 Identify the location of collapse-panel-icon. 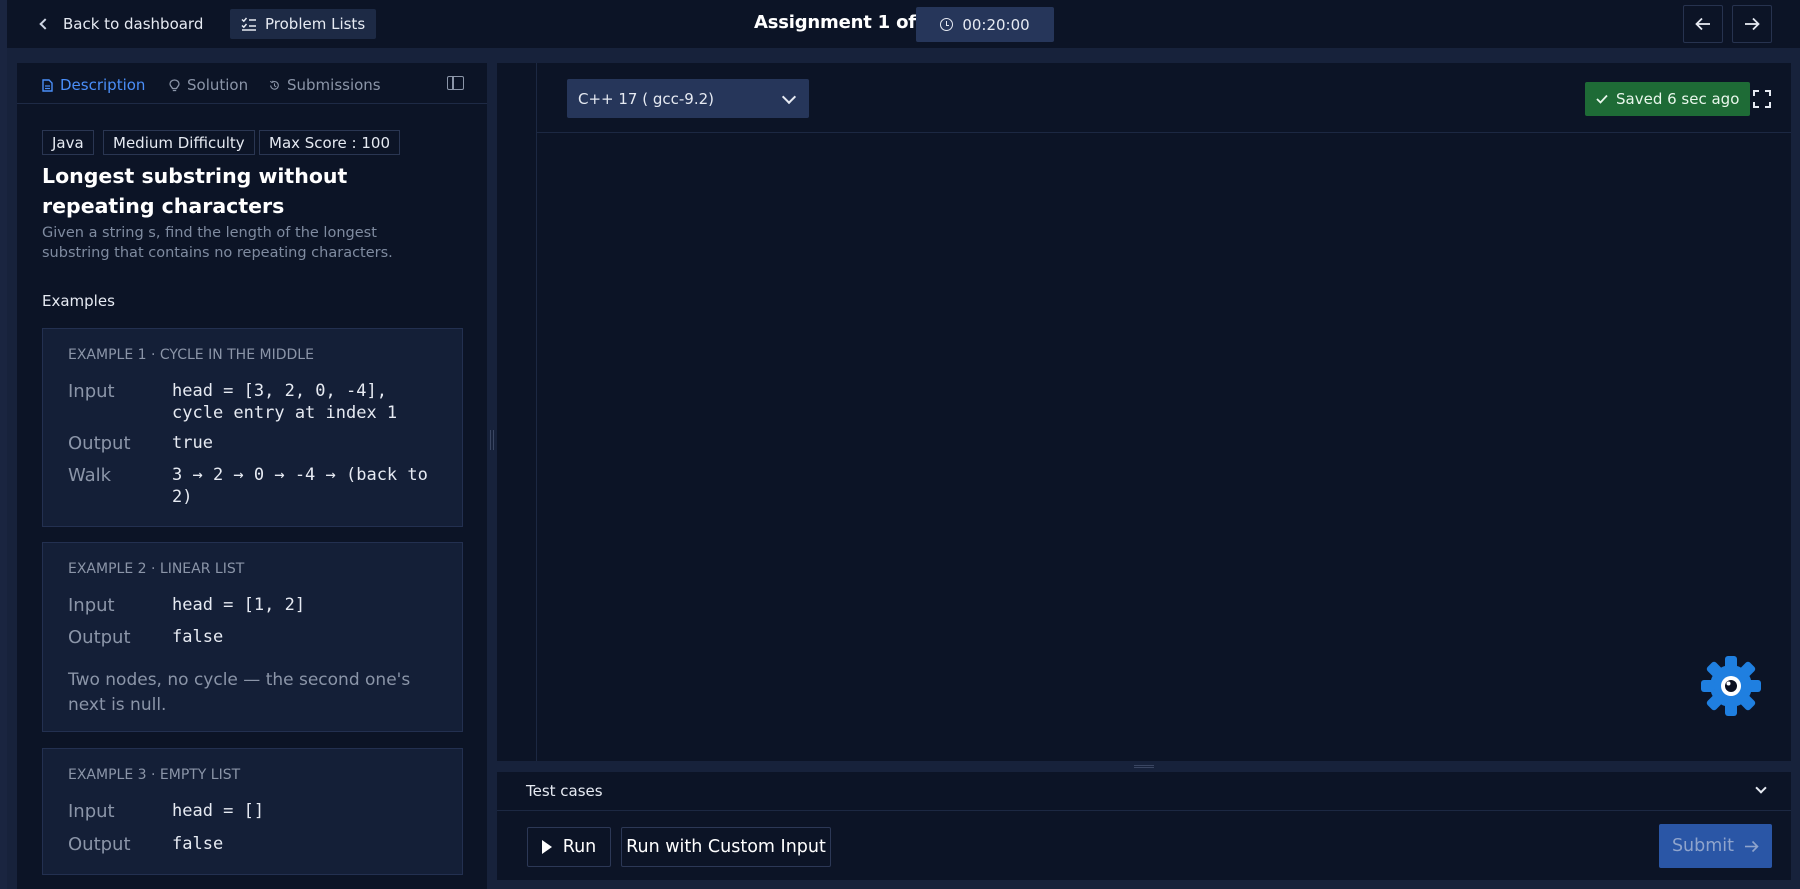
(455, 83).